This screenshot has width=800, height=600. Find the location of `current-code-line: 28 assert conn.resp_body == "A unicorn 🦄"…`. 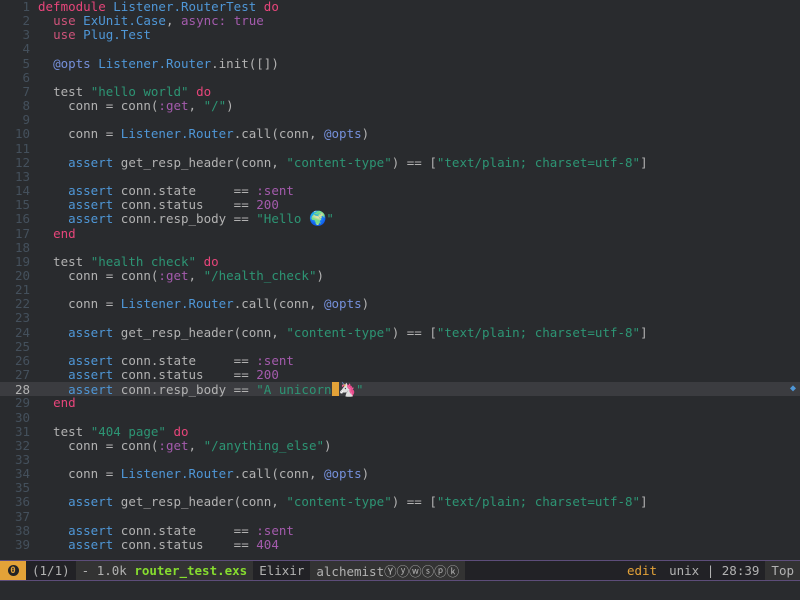

current-code-line: 28 assert conn.resp_body == "A unicorn 🦄"… is located at coordinates (400, 390).